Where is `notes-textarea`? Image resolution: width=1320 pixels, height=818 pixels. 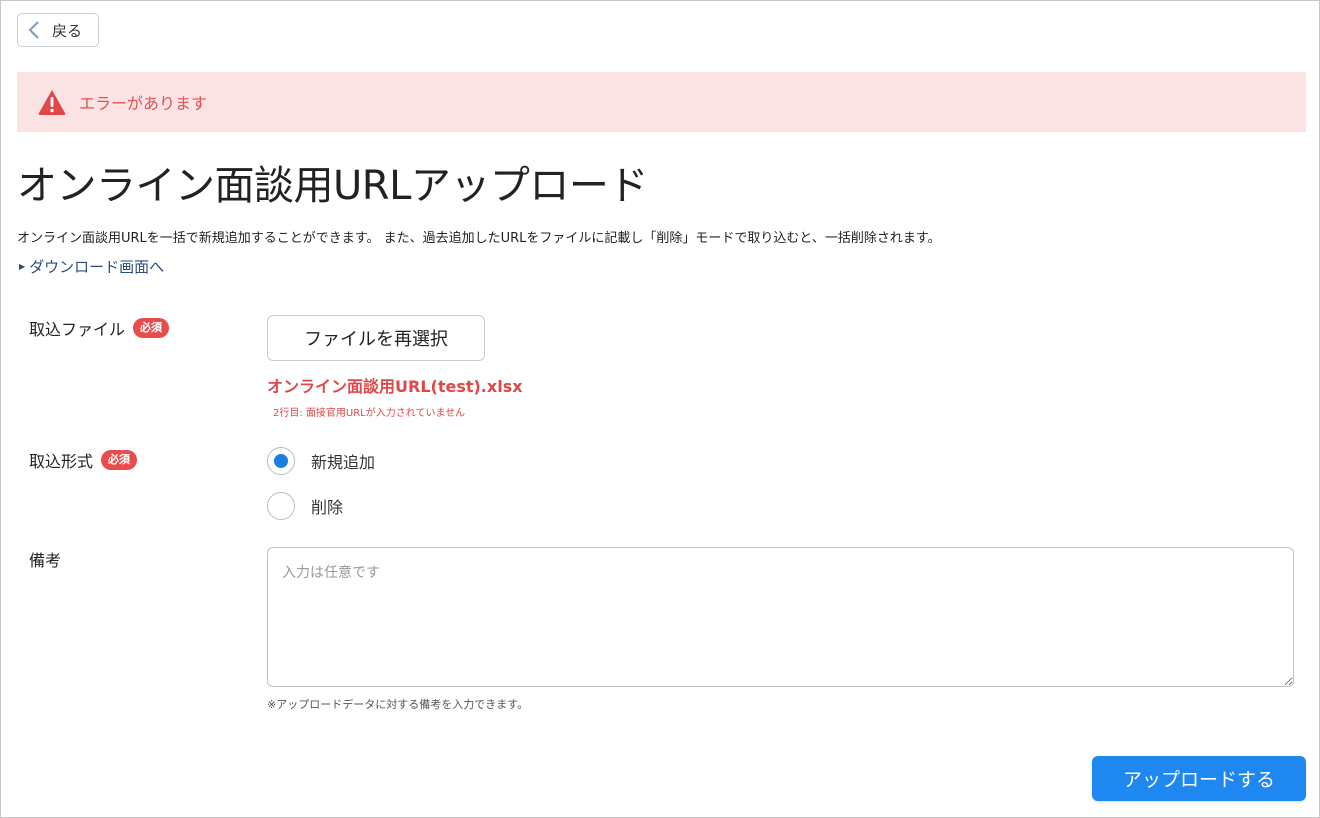
notes-textarea is located at coordinates (780, 617).